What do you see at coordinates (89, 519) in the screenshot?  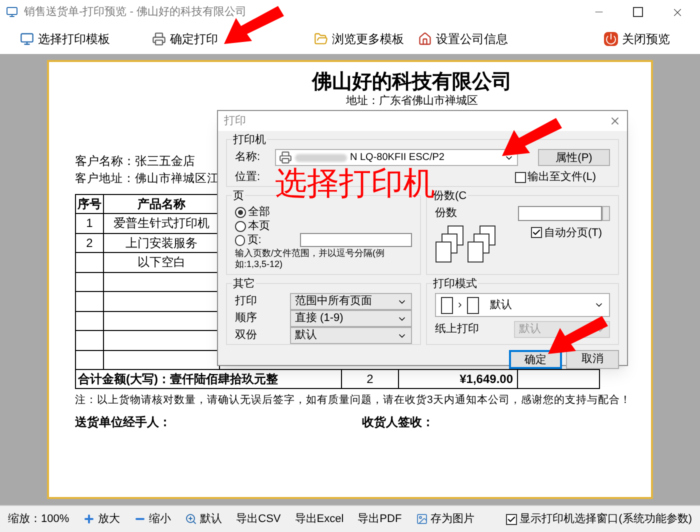 I see `plus-icon` at bounding box center [89, 519].